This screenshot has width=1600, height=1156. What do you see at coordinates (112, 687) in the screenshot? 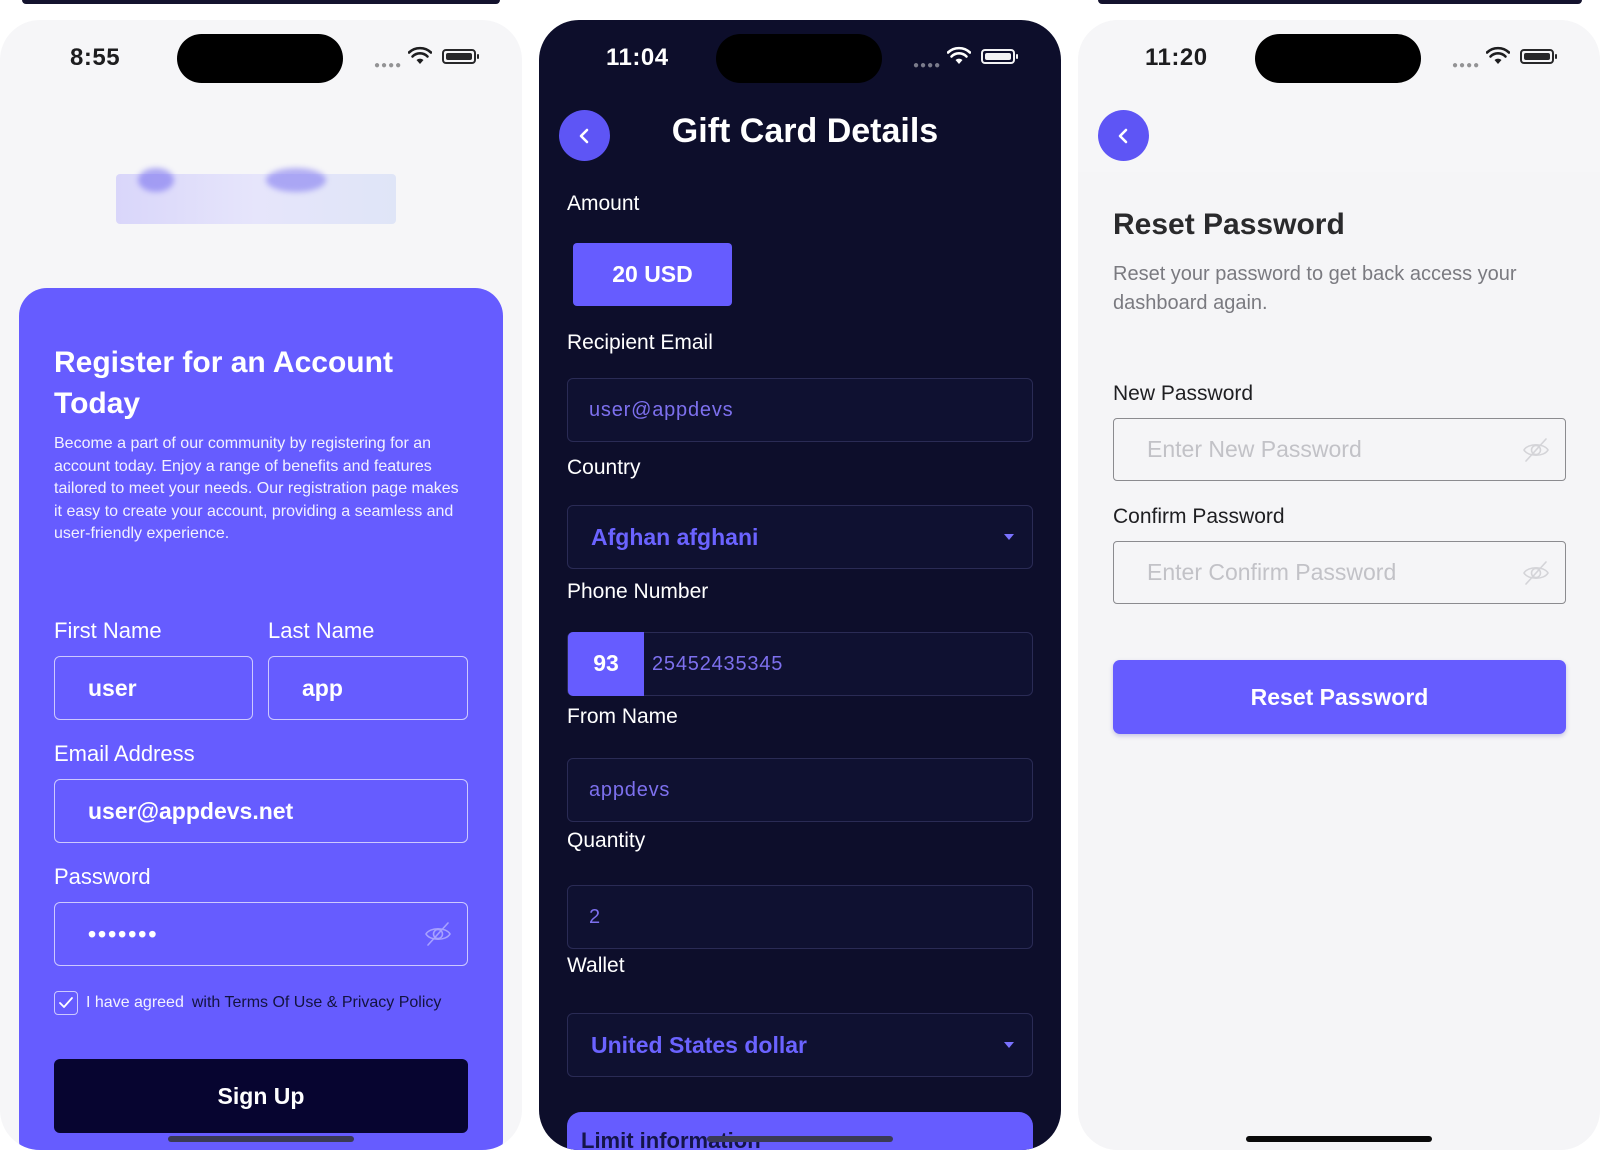
I see `first-name-value: user` at bounding box center [112, 687].